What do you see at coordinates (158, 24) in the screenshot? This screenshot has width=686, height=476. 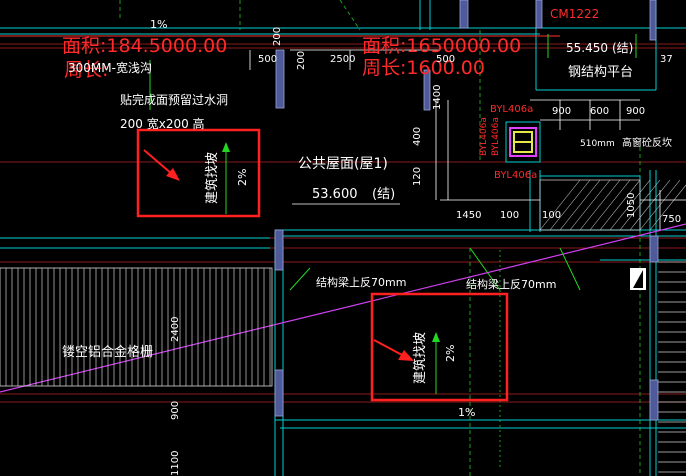 I see `slope-percent-top-edge: 1%` at bounding box center [158, 24].